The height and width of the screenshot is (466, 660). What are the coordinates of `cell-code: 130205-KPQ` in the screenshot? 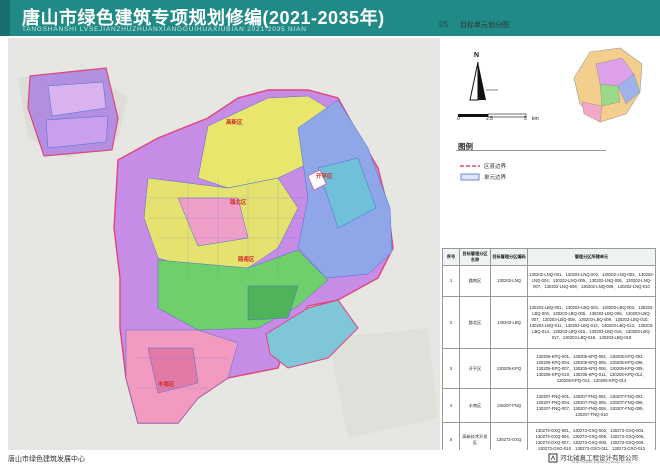 It's located at (509, 368).